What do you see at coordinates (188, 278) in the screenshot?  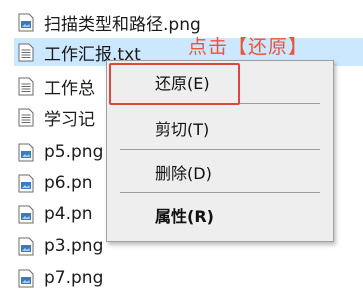 I see `file-row-p7: p7.png` at bounding box center [188, 278].